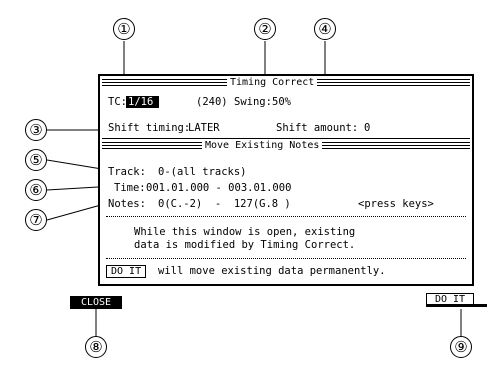 Image resolution: width=487 pixels, height=374 pixels. What do you see at coordinates (396, 204) in the screenshot?
I see `notes-hint: <press keys>` at bounding box center [396, 204].